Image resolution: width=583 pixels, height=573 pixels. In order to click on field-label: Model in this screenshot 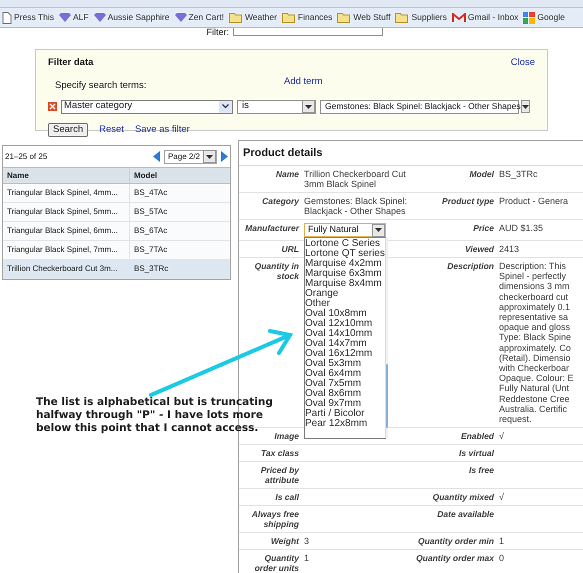, I will do `click(481, 174)`.